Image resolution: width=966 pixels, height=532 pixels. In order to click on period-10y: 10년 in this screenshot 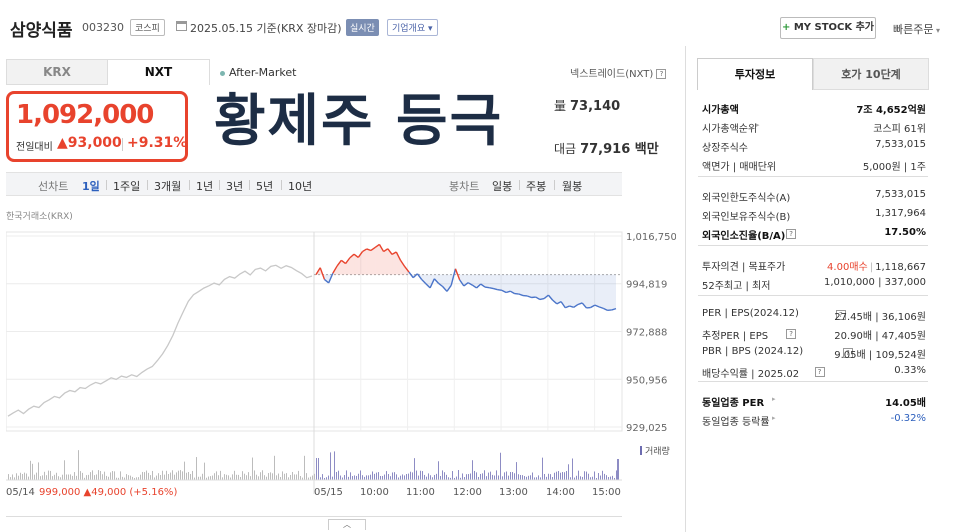, I will do `click(300, 186)`.